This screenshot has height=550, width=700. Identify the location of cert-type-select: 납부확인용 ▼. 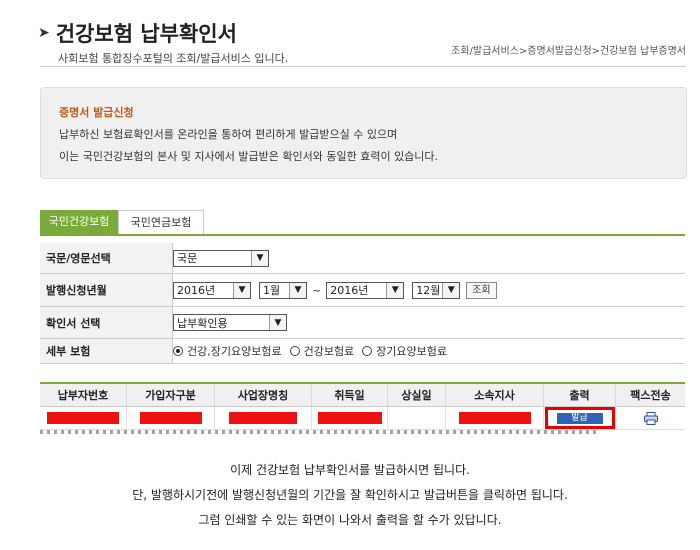
(230, 322).